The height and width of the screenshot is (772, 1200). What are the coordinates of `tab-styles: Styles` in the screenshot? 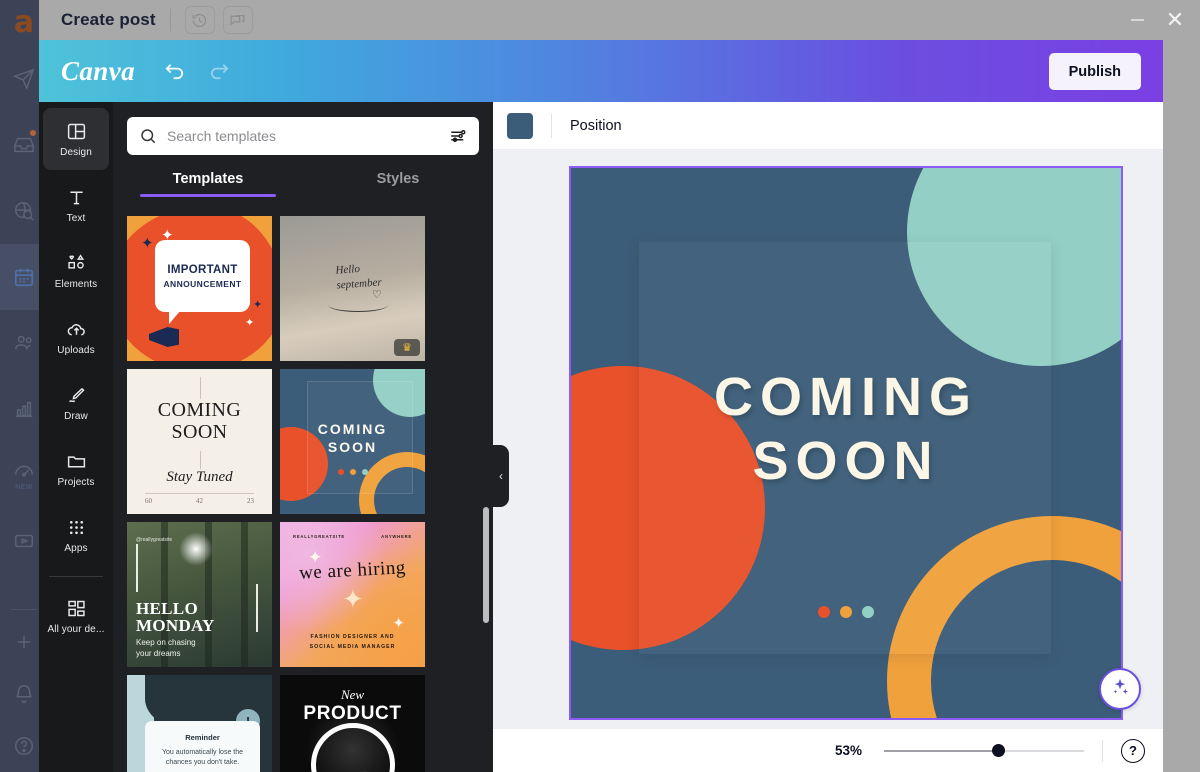 It's located at (398, 184).